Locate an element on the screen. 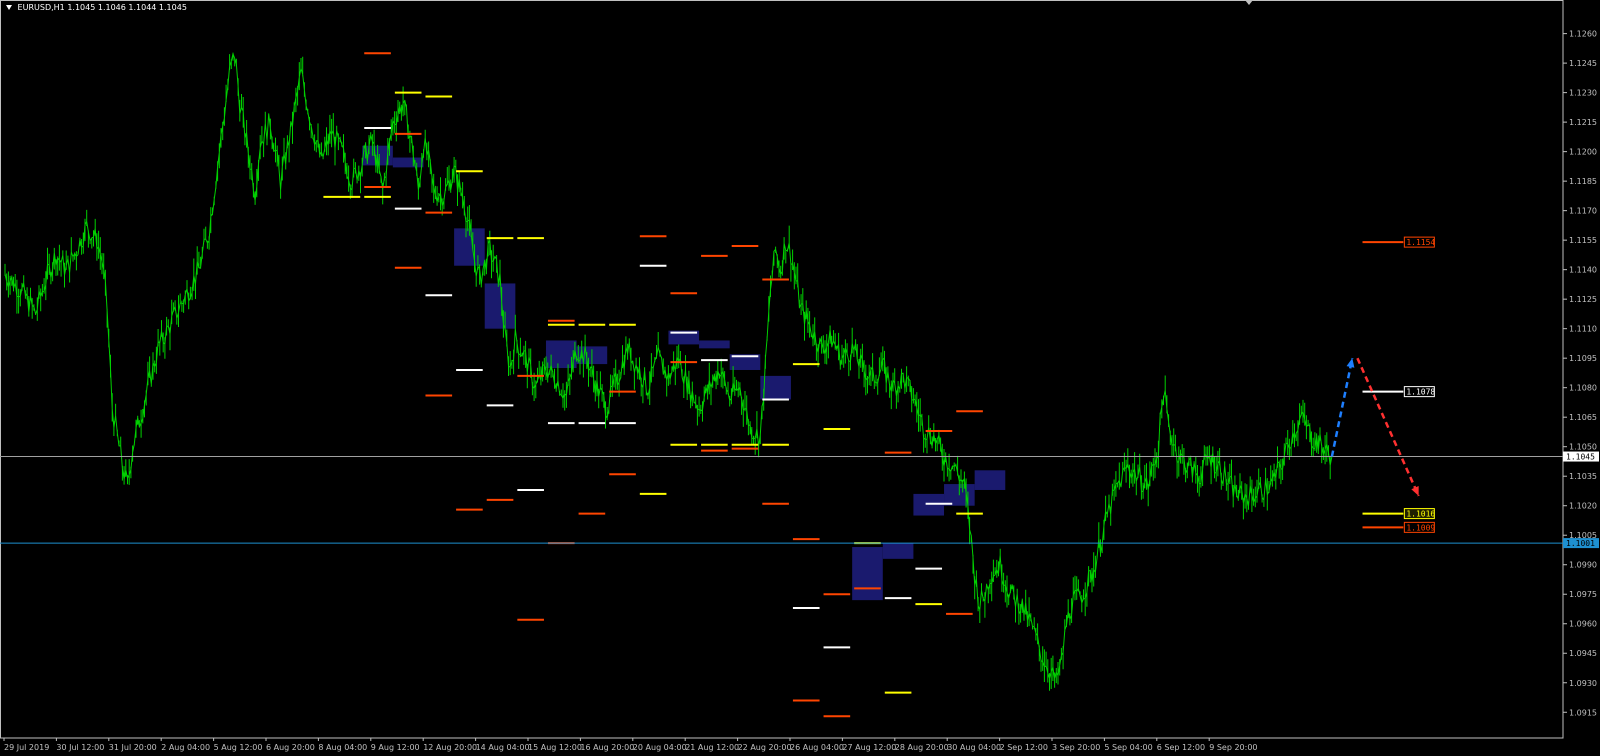 Image resolution: width=1600 pixels, height=756 pixels. x-tick-label: 5 Sep 04:00 is located at coordinates (1128, 747).